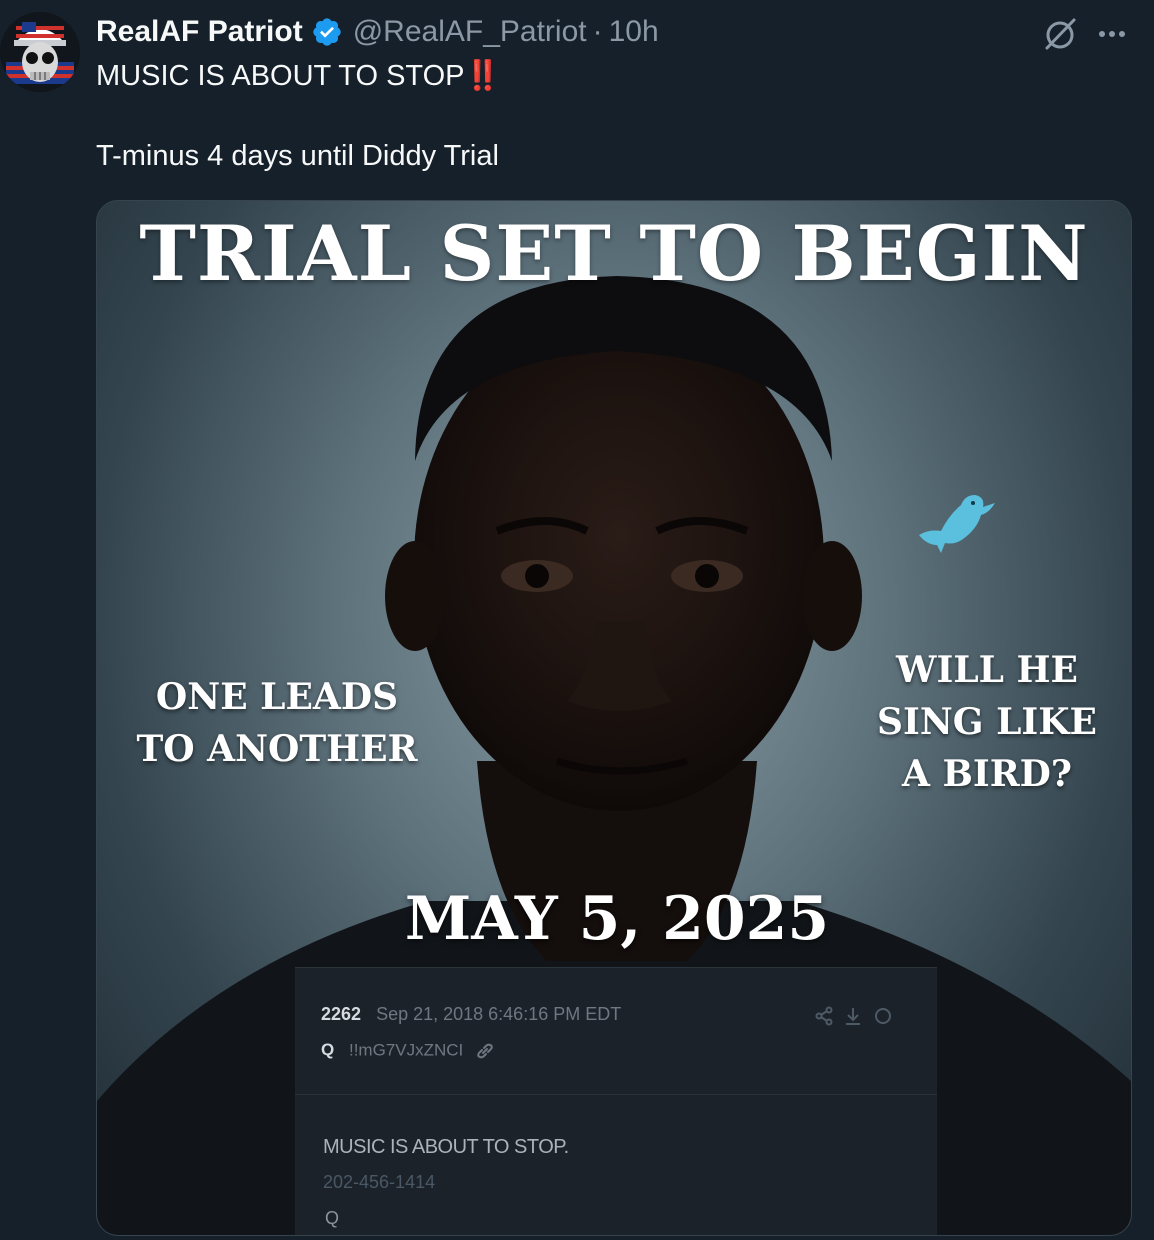  Describe the element at coordinates (297, 156) in the screenshot. I see `tweet-text-line-2: T-minus 4 days until Diddy Trial` at that location.